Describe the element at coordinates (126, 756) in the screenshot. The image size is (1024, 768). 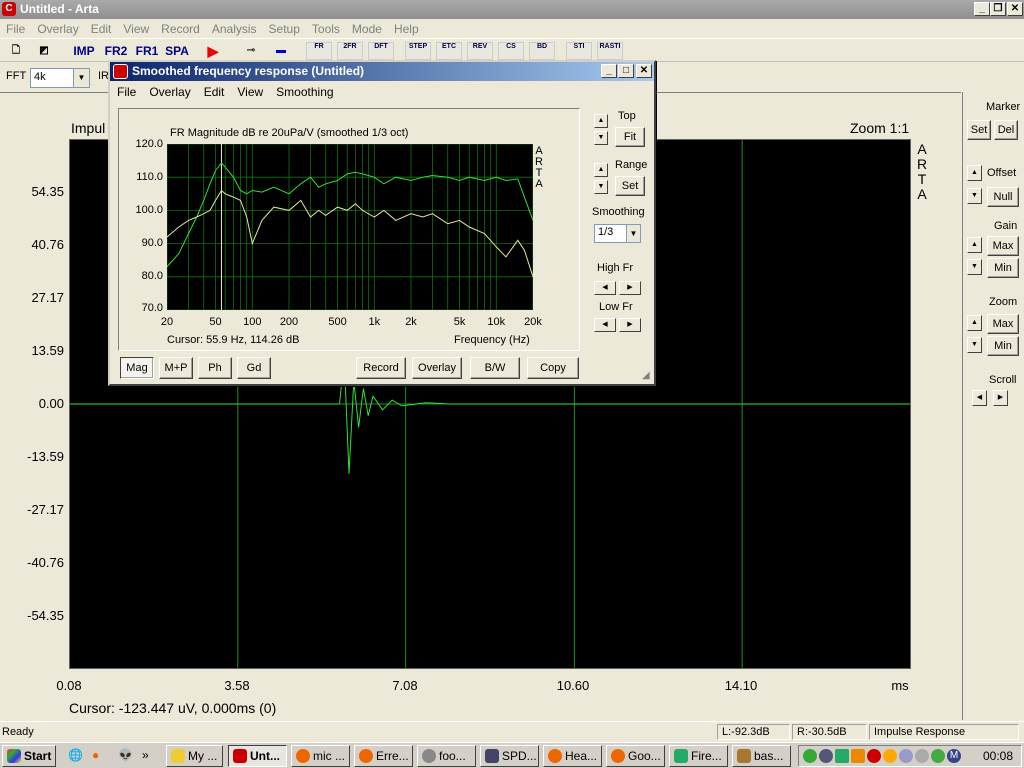
I see `alien-quicklaunch-icon: 👽` at that location.